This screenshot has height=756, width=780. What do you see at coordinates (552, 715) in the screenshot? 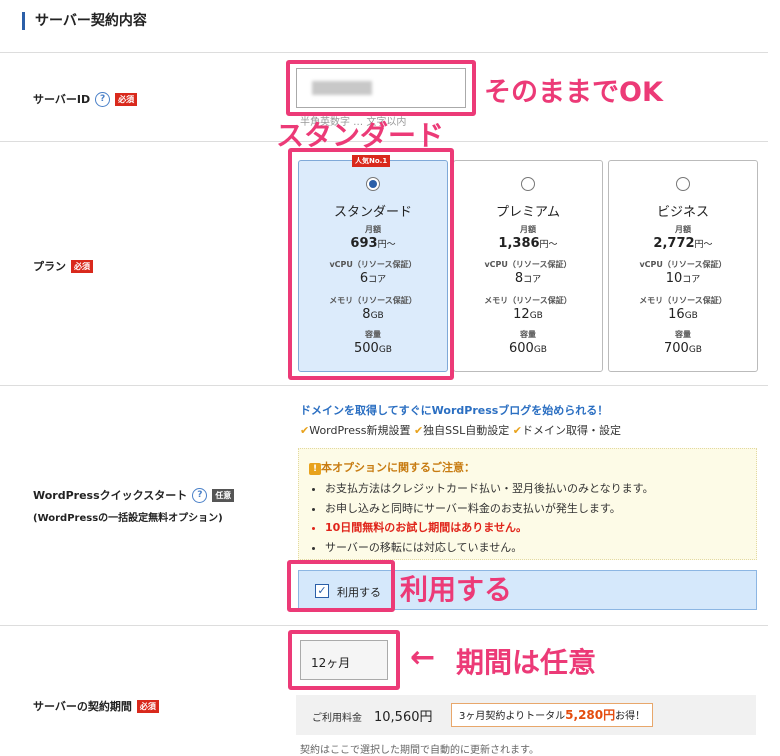
I see `promo-badge: 3ヶ月契約よりトータル5,280円お得！` at bounding box center [552, 715].